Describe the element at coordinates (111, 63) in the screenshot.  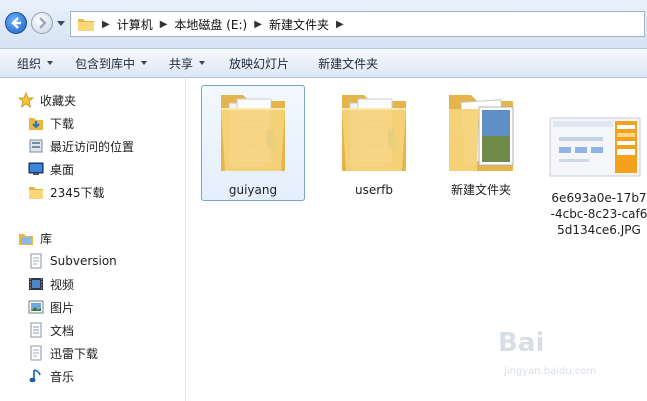
I see `include-in-library-button: 包含到库中` at that location.